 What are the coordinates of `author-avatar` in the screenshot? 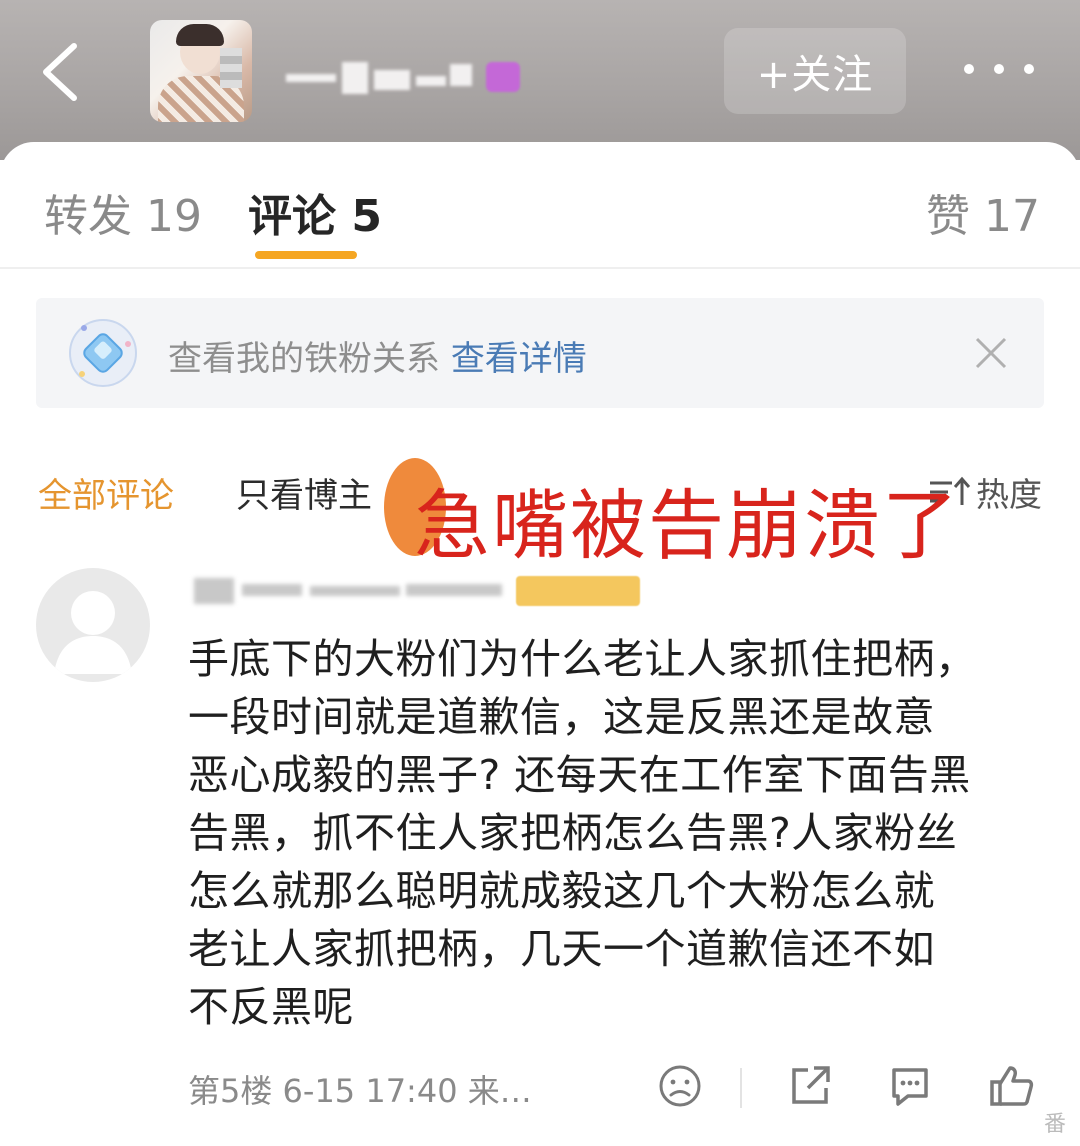 It's located at (201, 71).